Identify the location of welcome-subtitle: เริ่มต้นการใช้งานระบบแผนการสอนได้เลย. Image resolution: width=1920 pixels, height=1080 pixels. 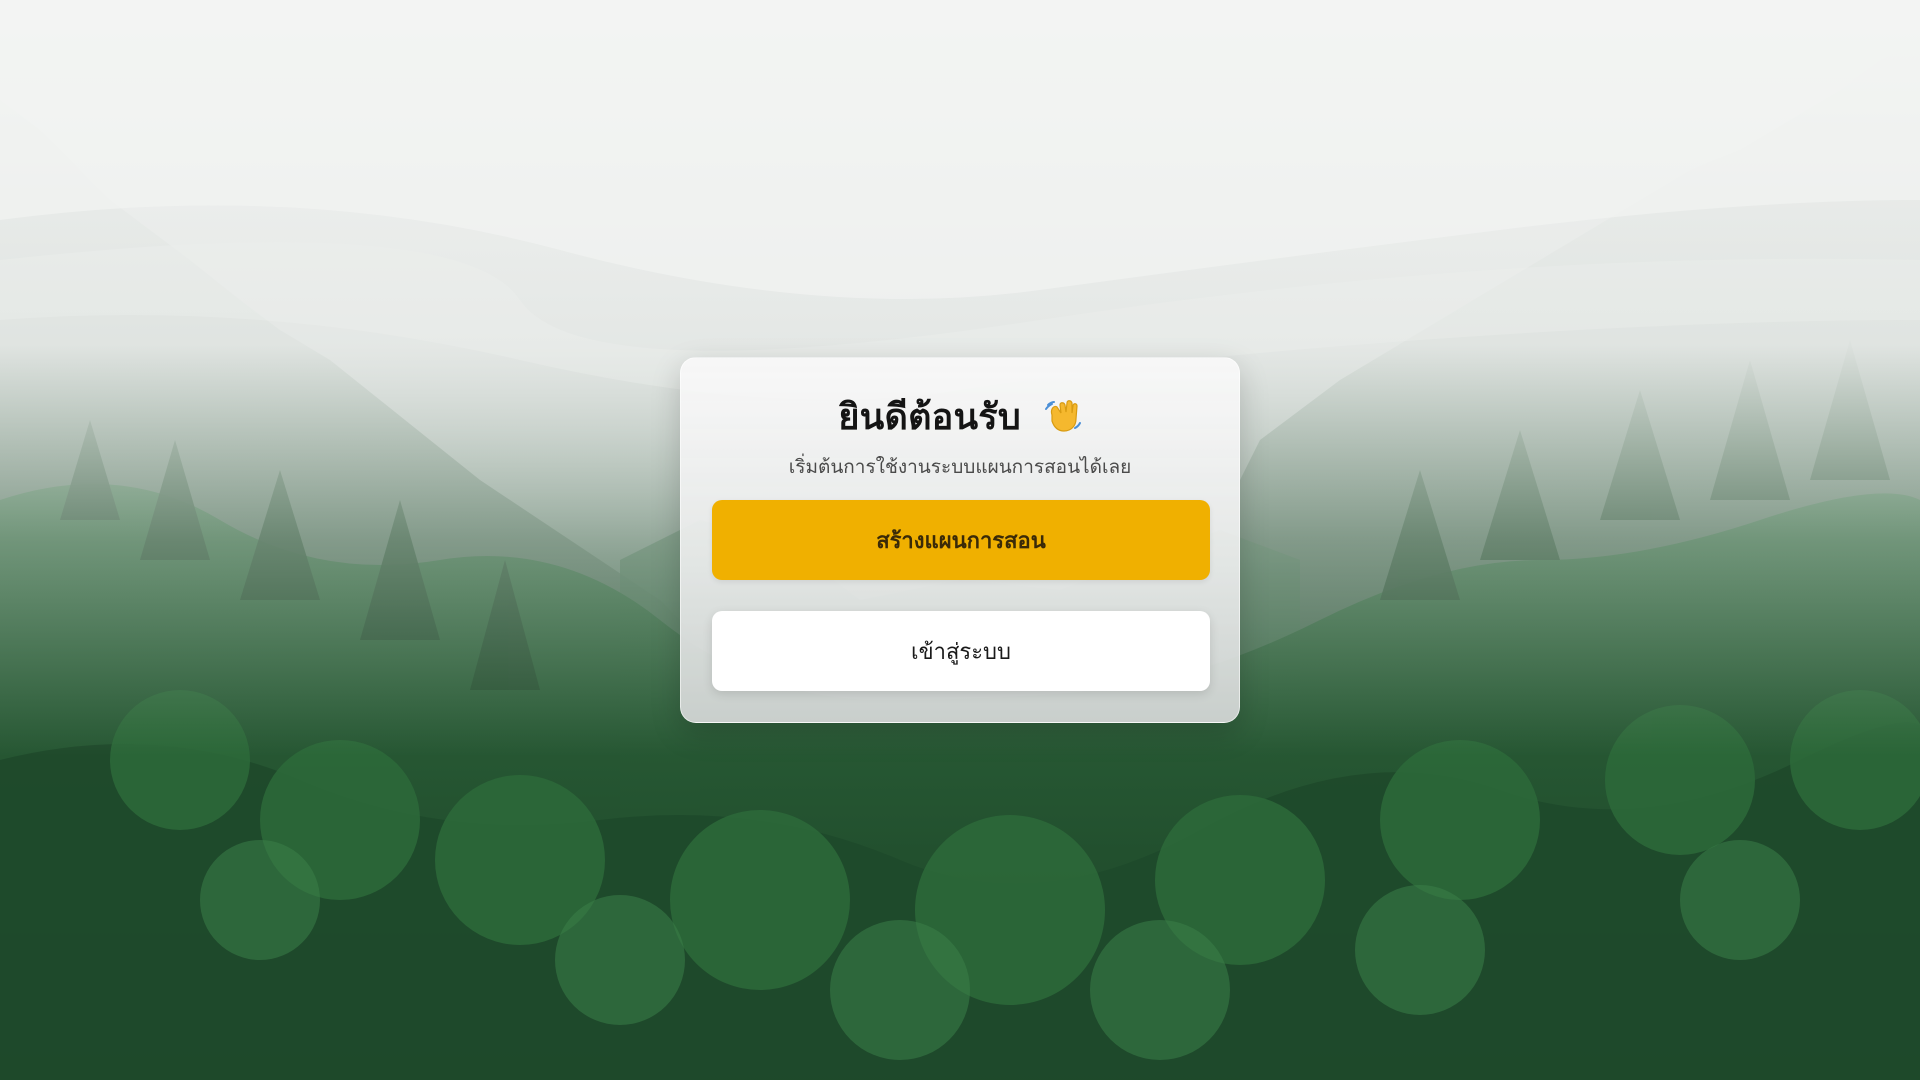
(960, 467).